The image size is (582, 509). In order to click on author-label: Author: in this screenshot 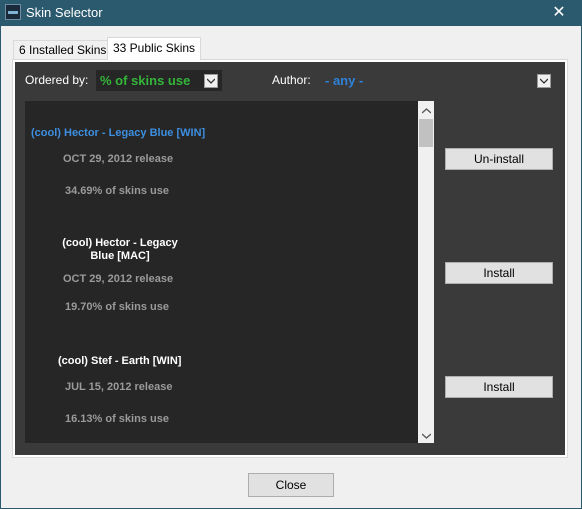, I will do `click(291, 80)`.